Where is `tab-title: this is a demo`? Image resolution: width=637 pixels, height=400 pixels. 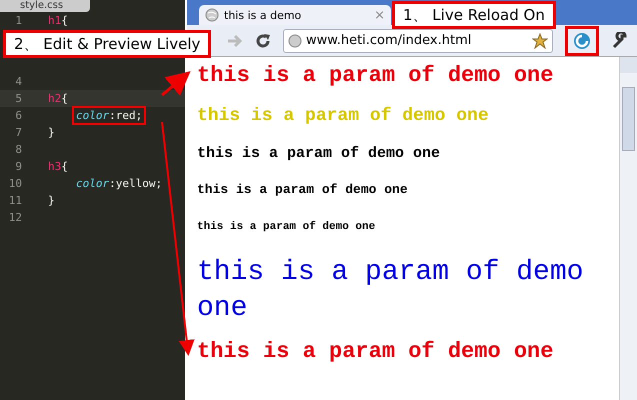 tab-title: this is a demo is located at coordinates (263, 15).